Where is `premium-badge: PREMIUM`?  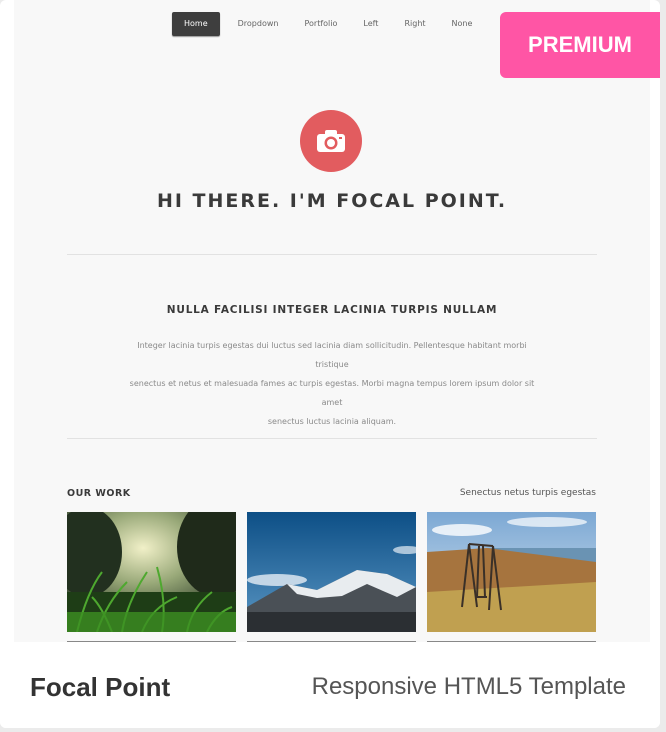
premium-badge: PREMIUM is located at coordinates (580, 45).